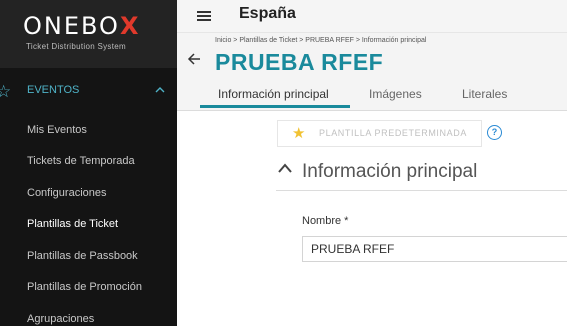  I want to click on sidebar-item-configuraciones: Configuraciones, so click(67, 193).